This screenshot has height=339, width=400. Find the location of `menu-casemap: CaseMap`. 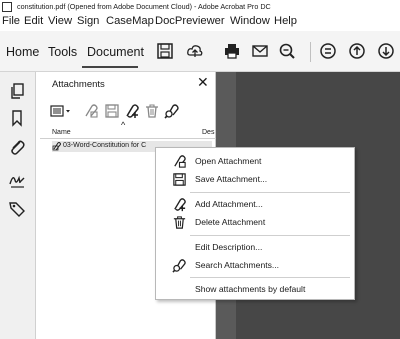

menu-casemap: CaseMap is located at coordinates (130, 21).